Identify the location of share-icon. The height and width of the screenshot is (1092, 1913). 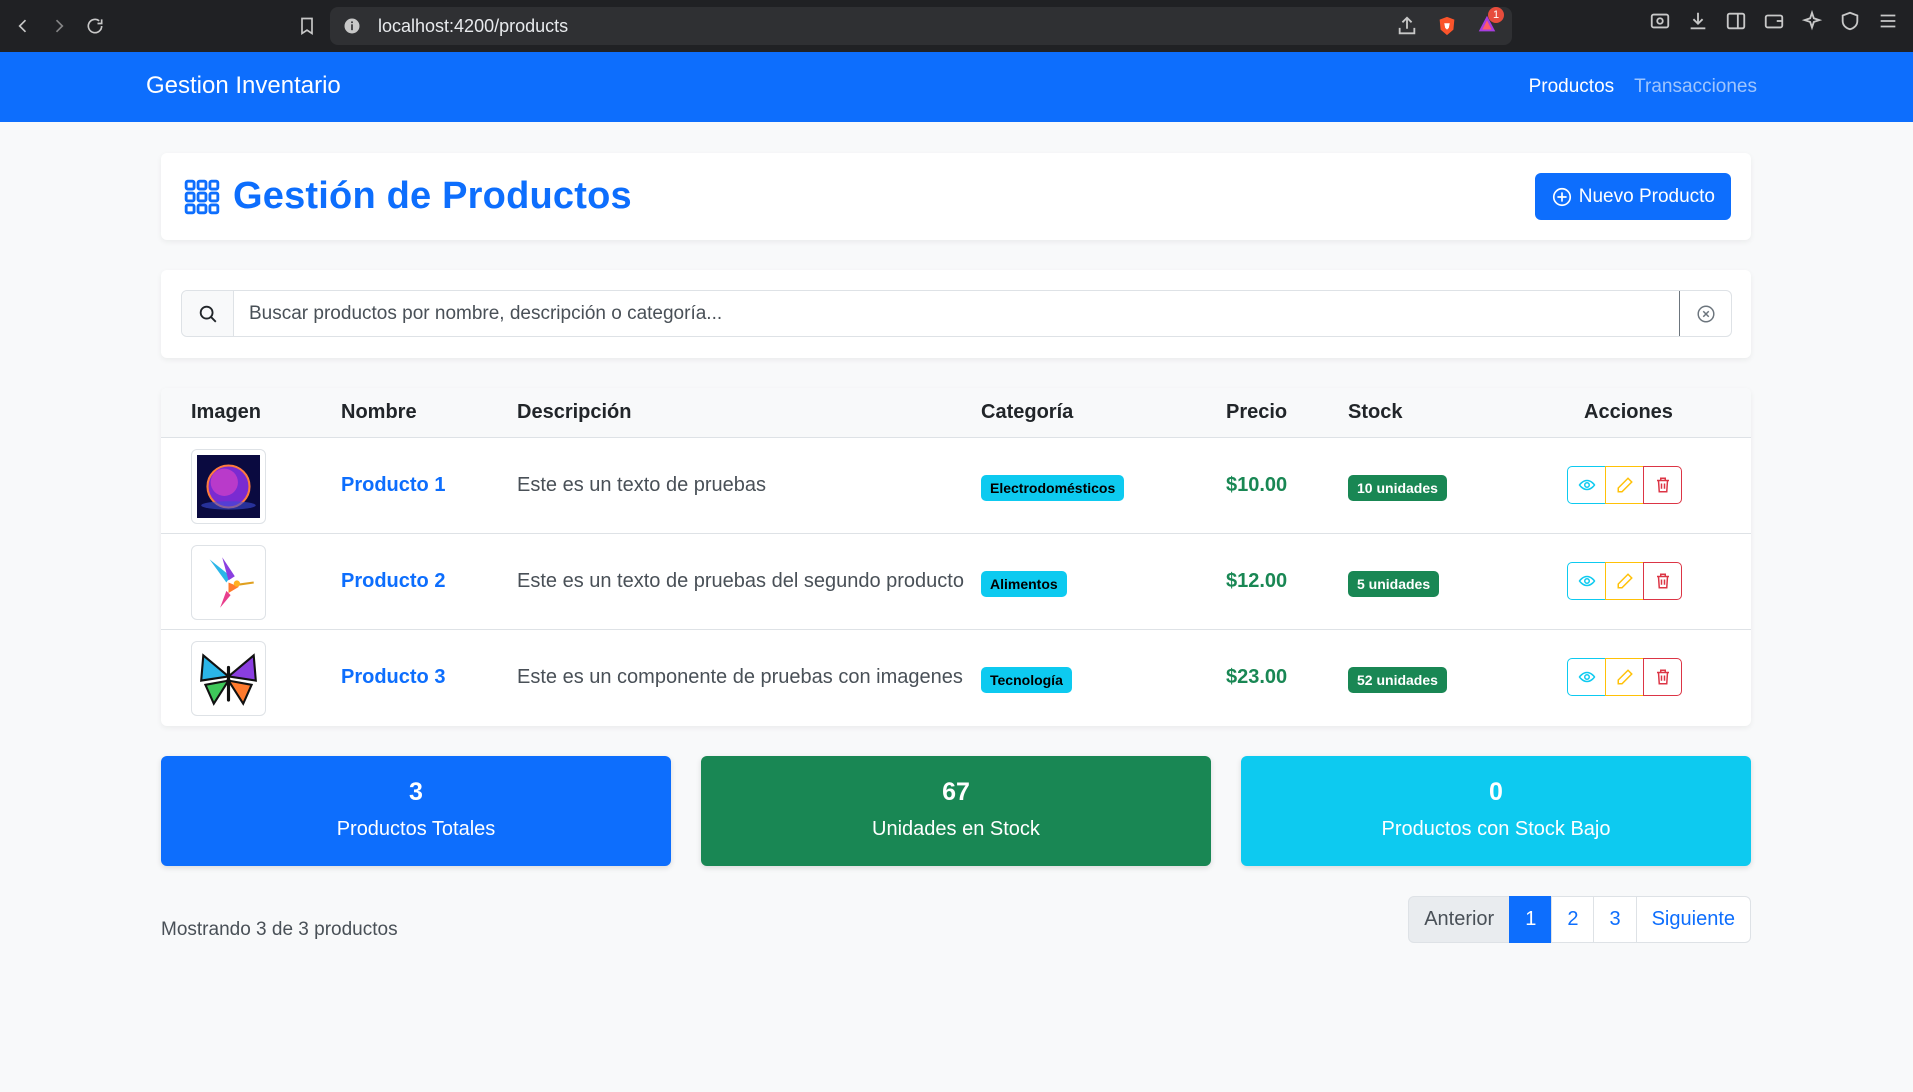
(1407, 26).